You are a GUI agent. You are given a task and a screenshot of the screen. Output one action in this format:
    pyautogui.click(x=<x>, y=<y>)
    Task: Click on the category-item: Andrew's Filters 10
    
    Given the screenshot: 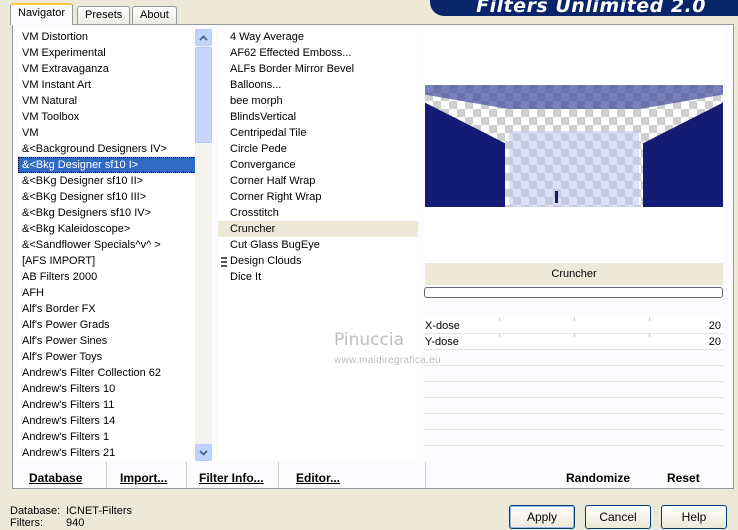 What is the action you would take?
    pyautogui.click(x=115, y=389)
    